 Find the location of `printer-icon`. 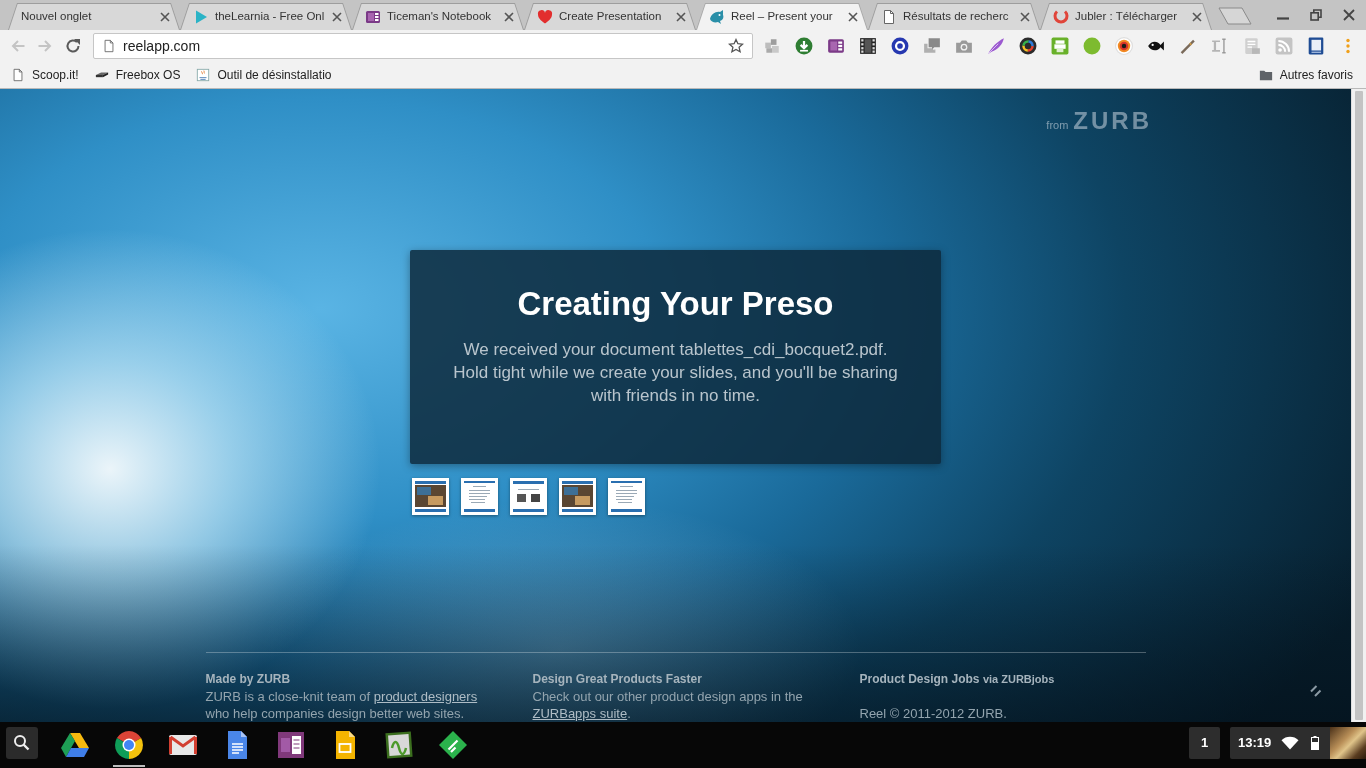

printer-icon is located at coordinates (1060, 46).